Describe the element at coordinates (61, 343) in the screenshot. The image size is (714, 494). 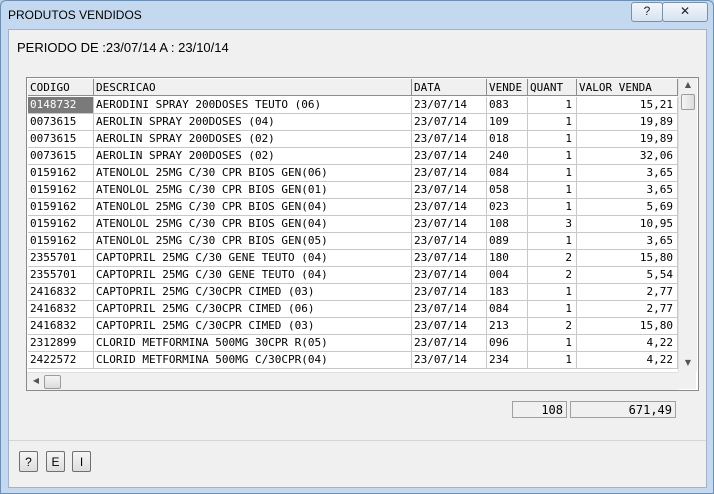
I see `cell-codigo: 2312899` at that location.